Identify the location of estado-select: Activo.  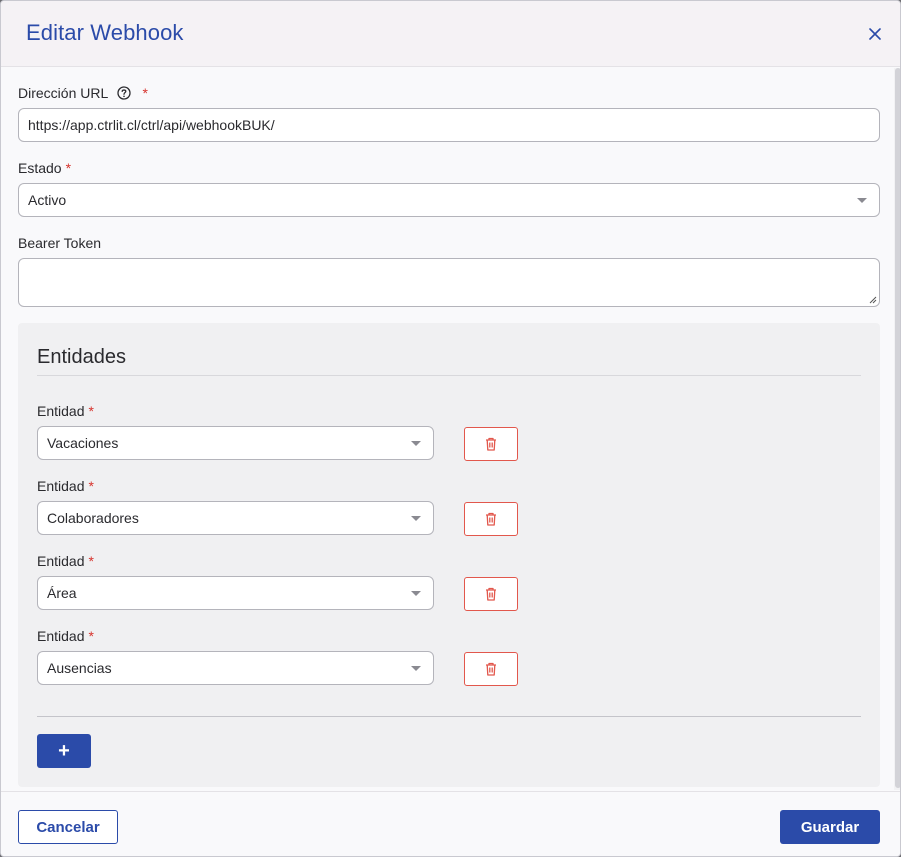
(449, 200).